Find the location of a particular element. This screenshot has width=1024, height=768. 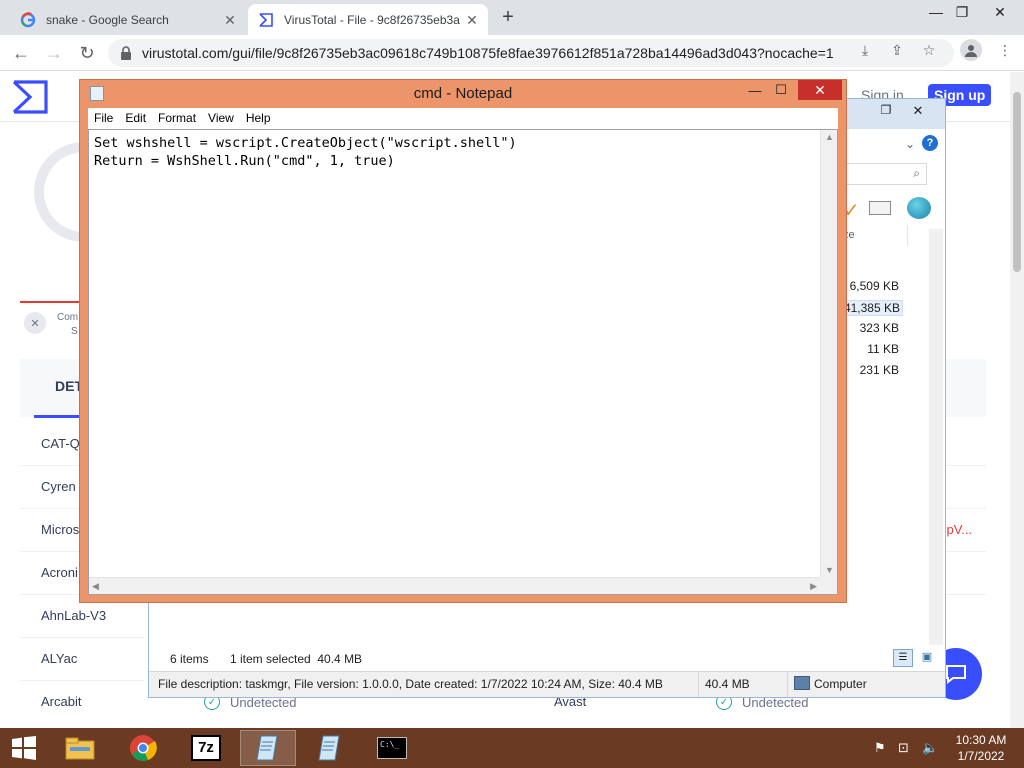

scrollbar-corner is located at coordinates (828, 585).